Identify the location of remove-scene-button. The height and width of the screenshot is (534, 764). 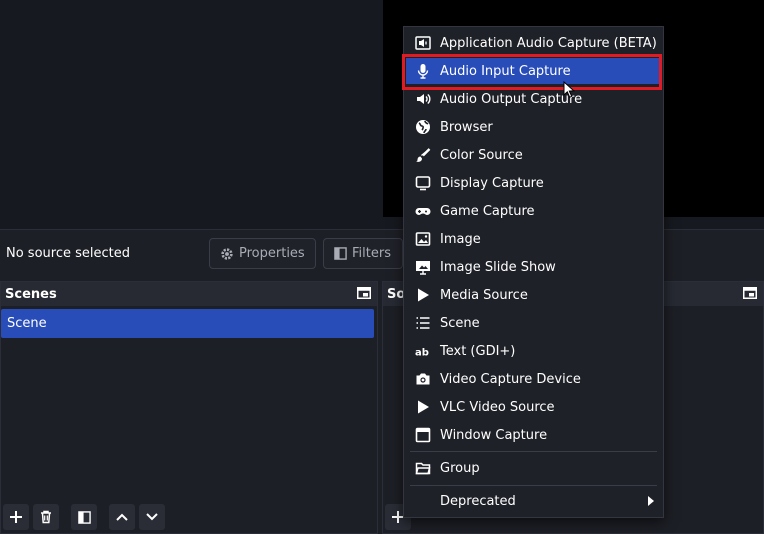
(46, 517).